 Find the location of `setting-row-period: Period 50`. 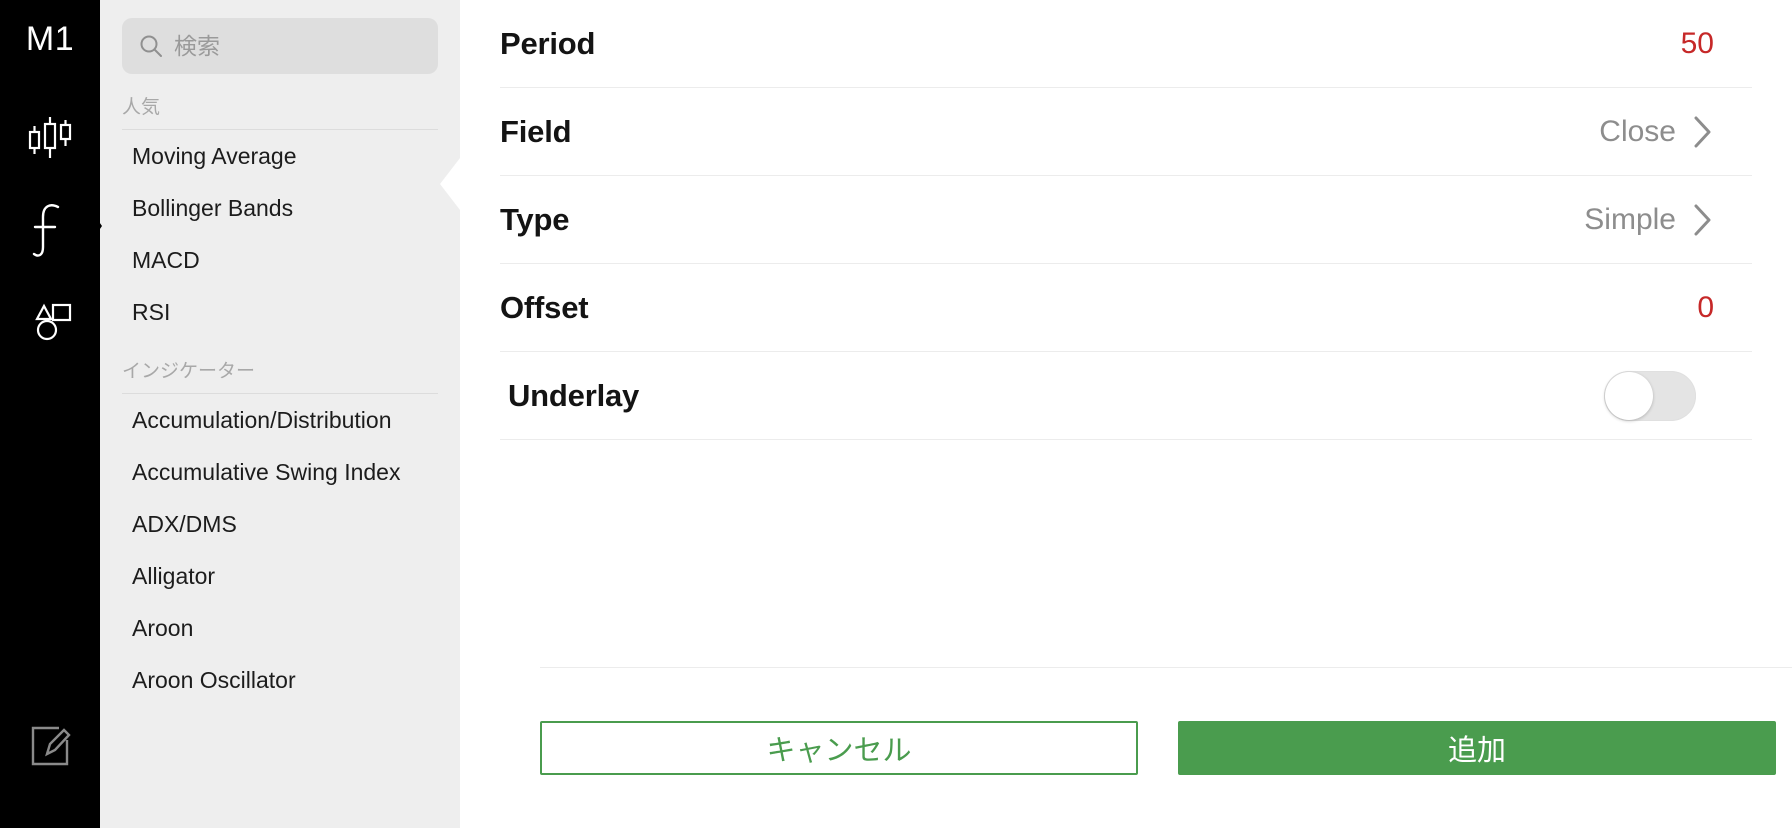

setting-row-period: Period 50 is located at coordinates (1126, 44).